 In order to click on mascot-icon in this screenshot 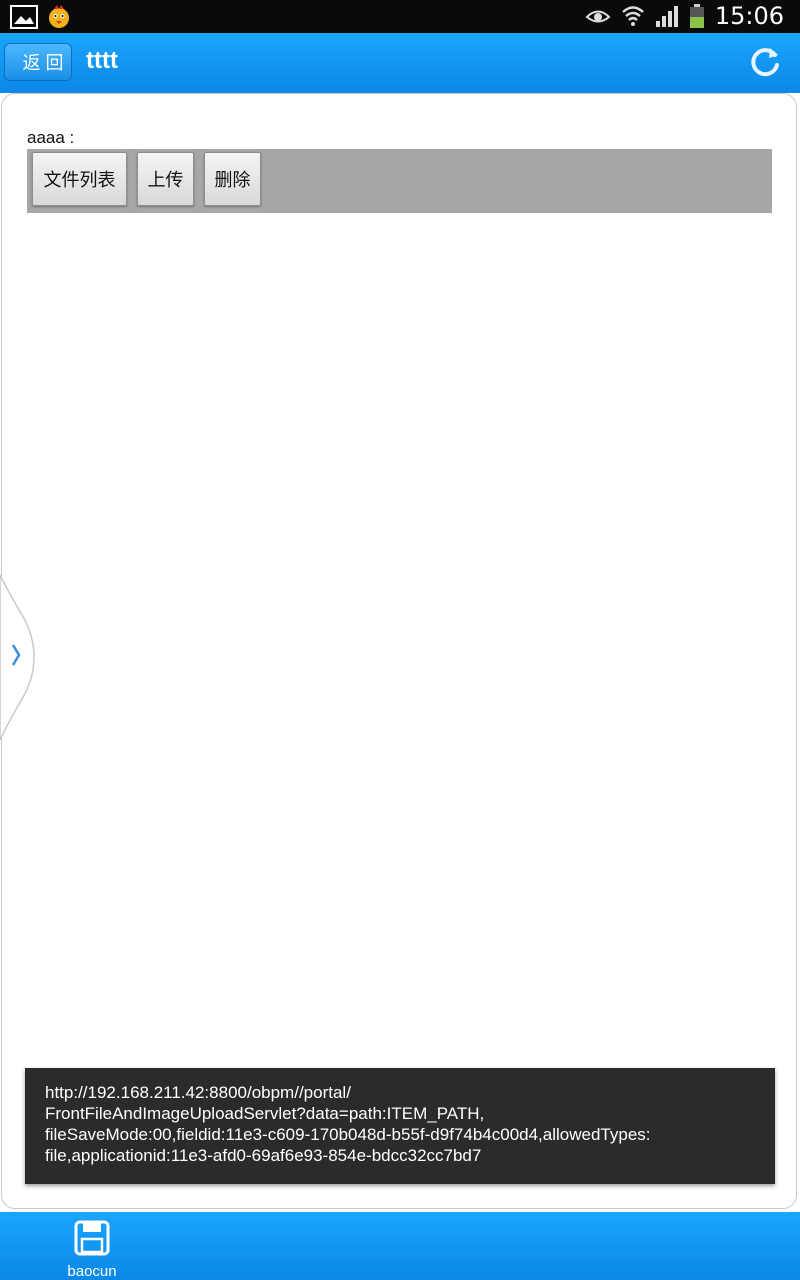, I will do `click(59, 16)`.